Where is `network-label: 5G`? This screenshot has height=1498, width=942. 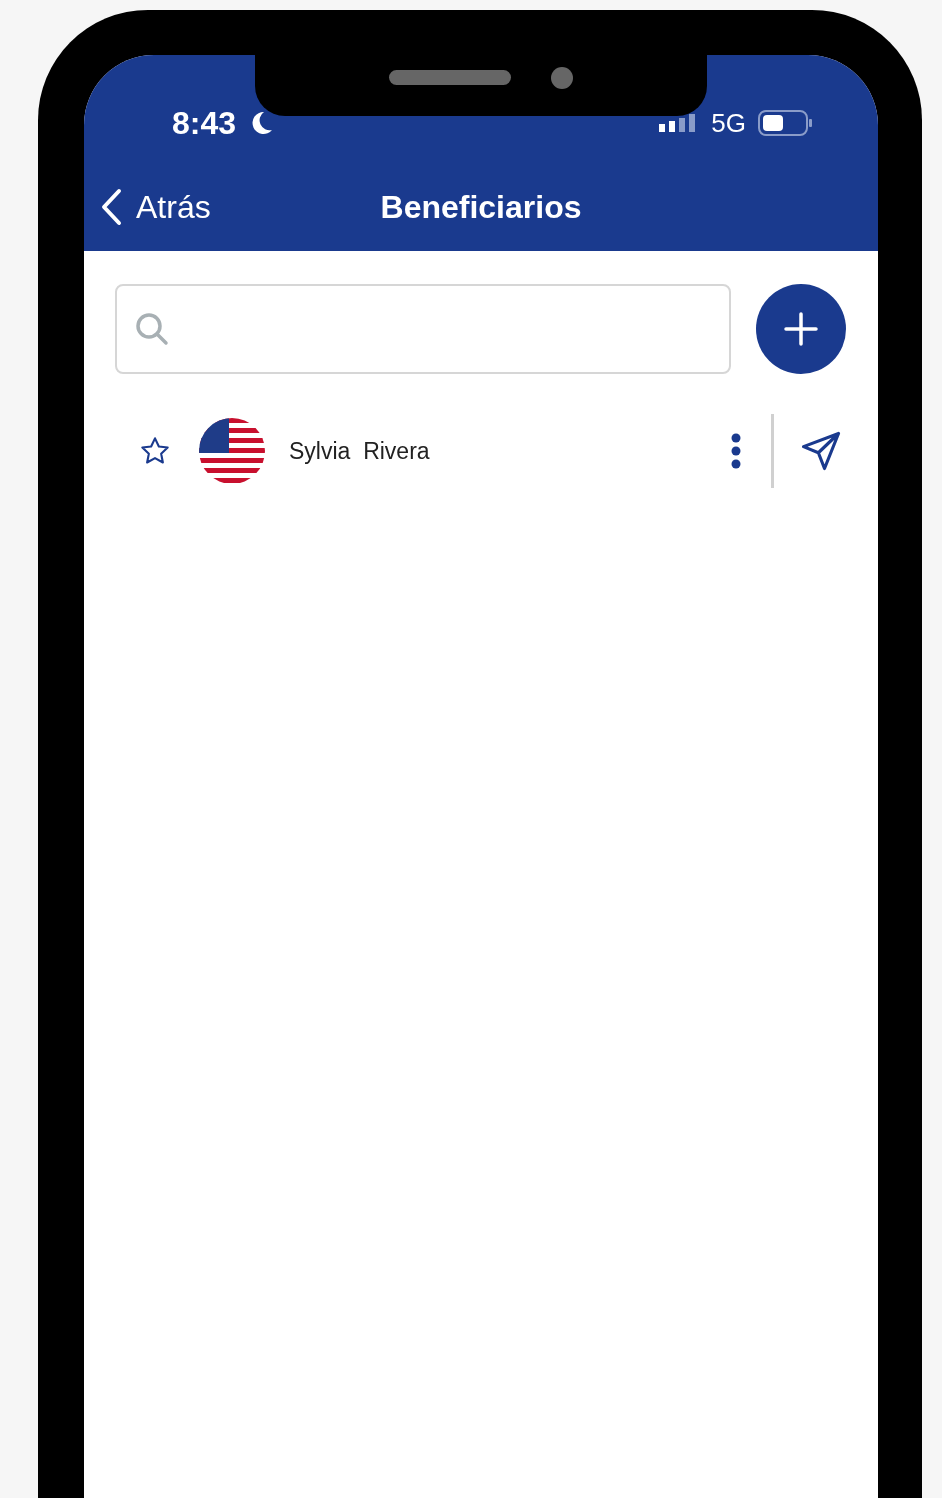 network-label: 5G is located at coordinates (728, 123).